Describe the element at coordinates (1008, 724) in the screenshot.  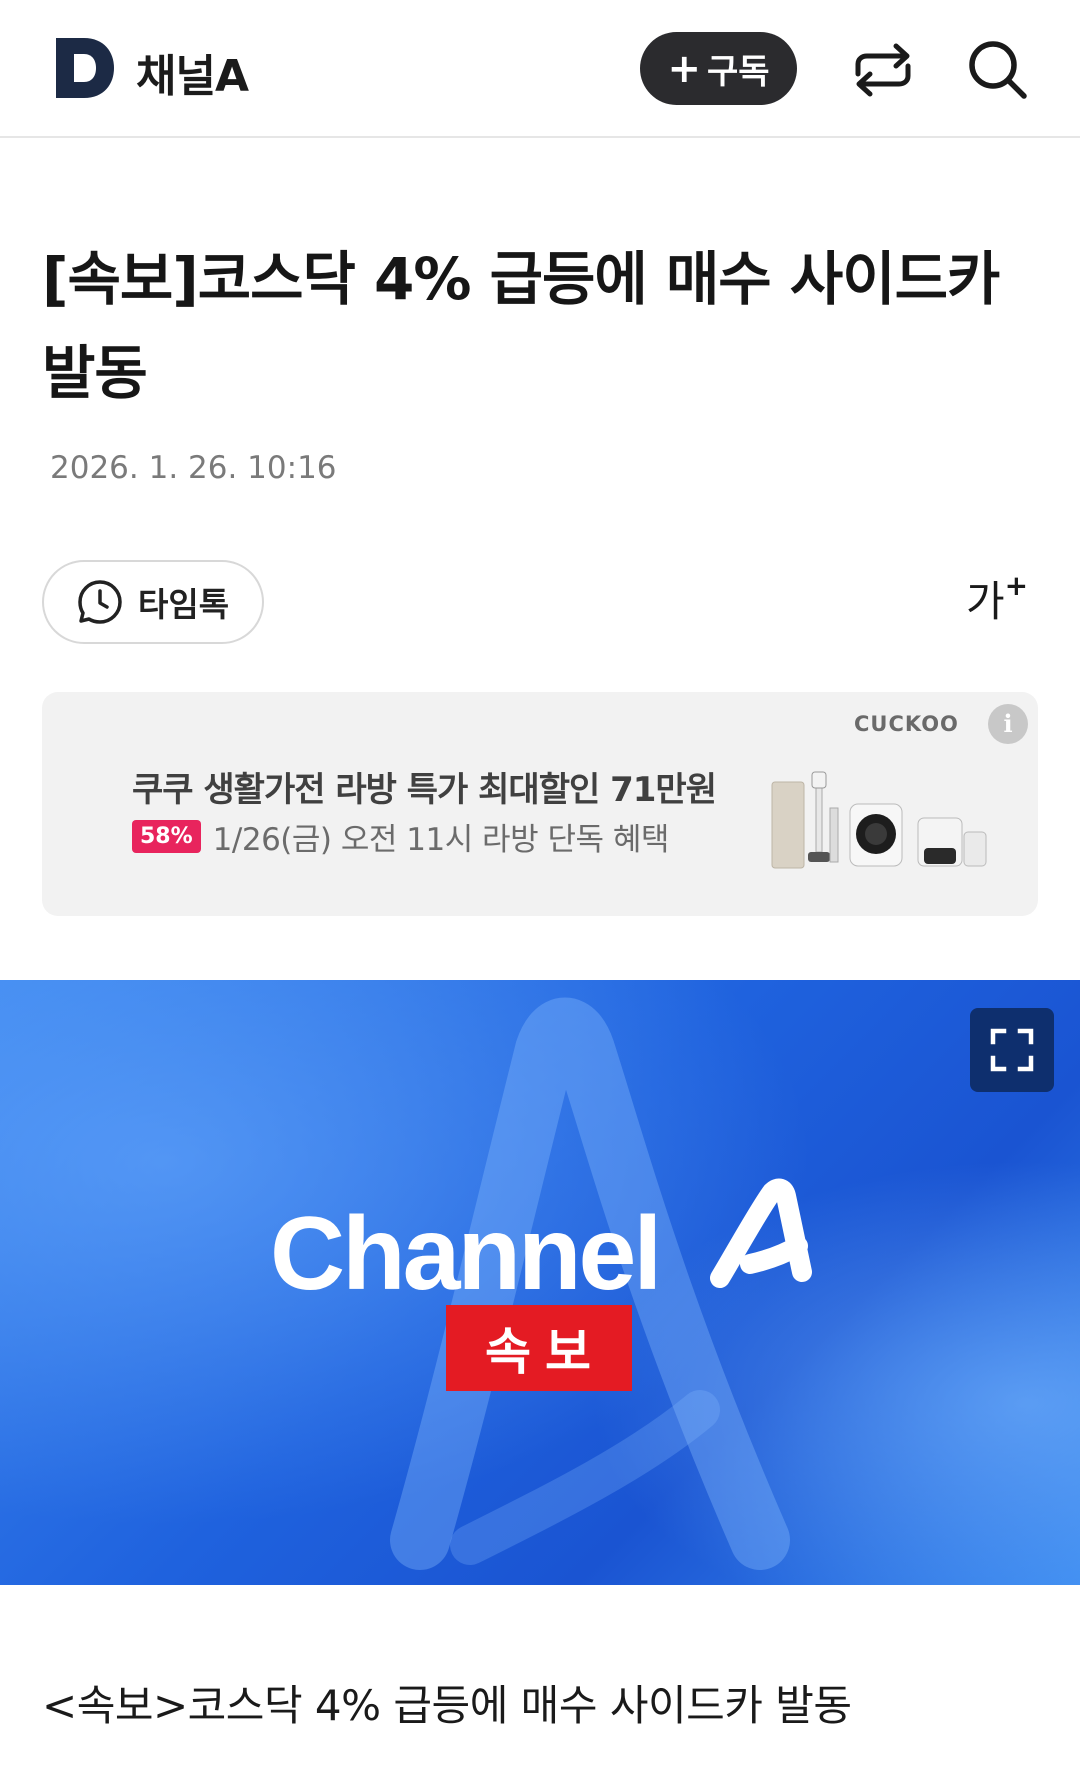
I see `ad-info-icon: i` at that location.